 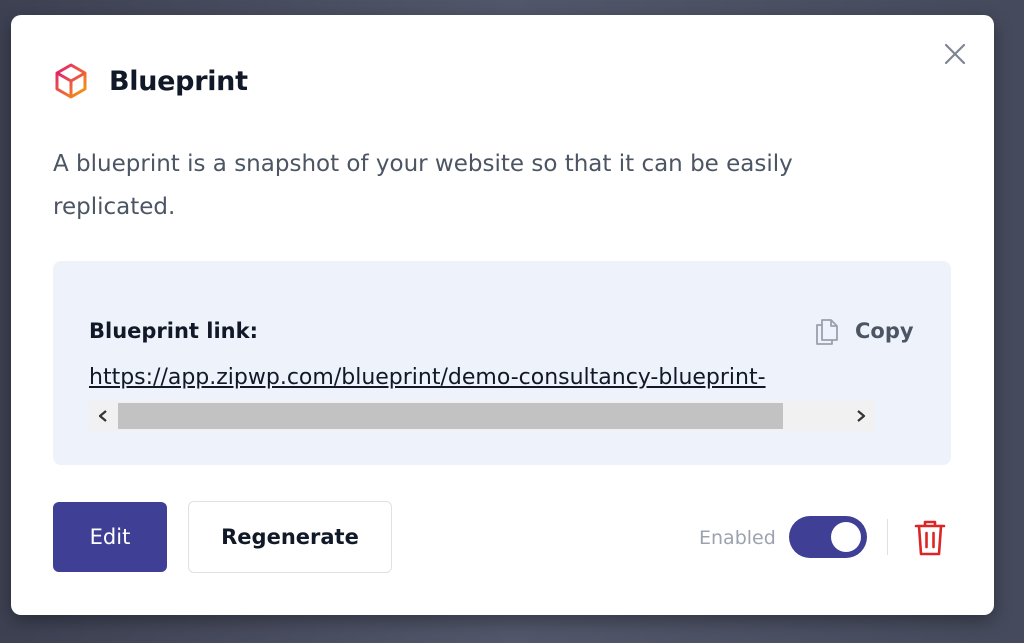 I want to click on horizontal-scrollbar, so click(x=482, y=416).